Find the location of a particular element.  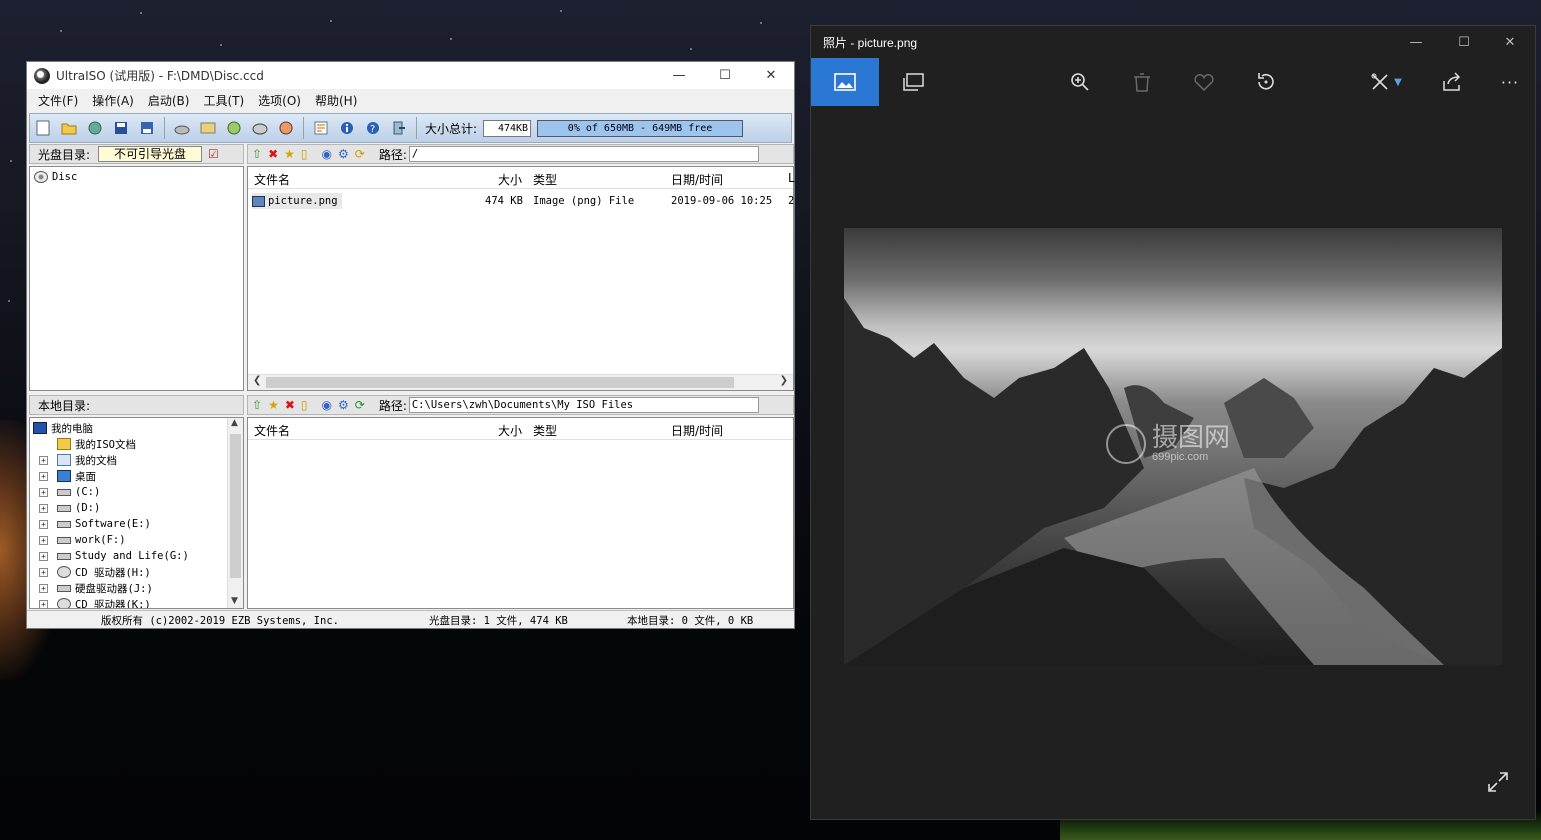

slideshow-button is located at coordinates (914, 82).